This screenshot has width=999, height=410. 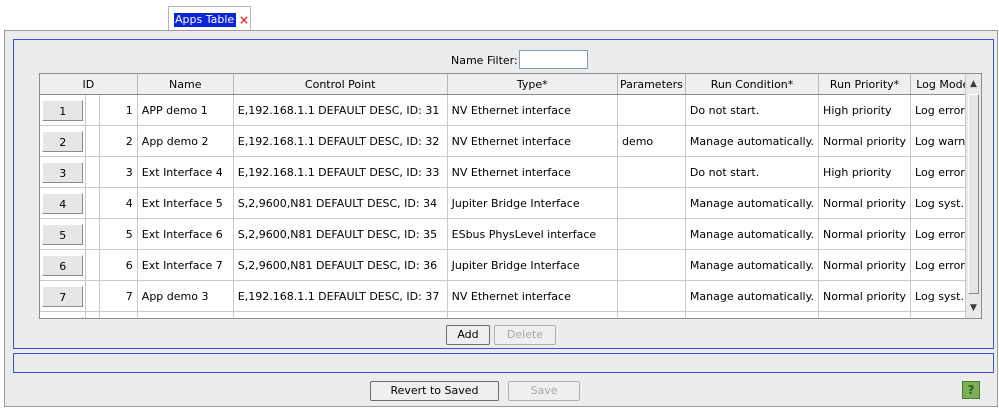 What do you see at coordinates (118, 234) in the screenshot?
I see `cell-id: 5` at bounding box center [118, 234].